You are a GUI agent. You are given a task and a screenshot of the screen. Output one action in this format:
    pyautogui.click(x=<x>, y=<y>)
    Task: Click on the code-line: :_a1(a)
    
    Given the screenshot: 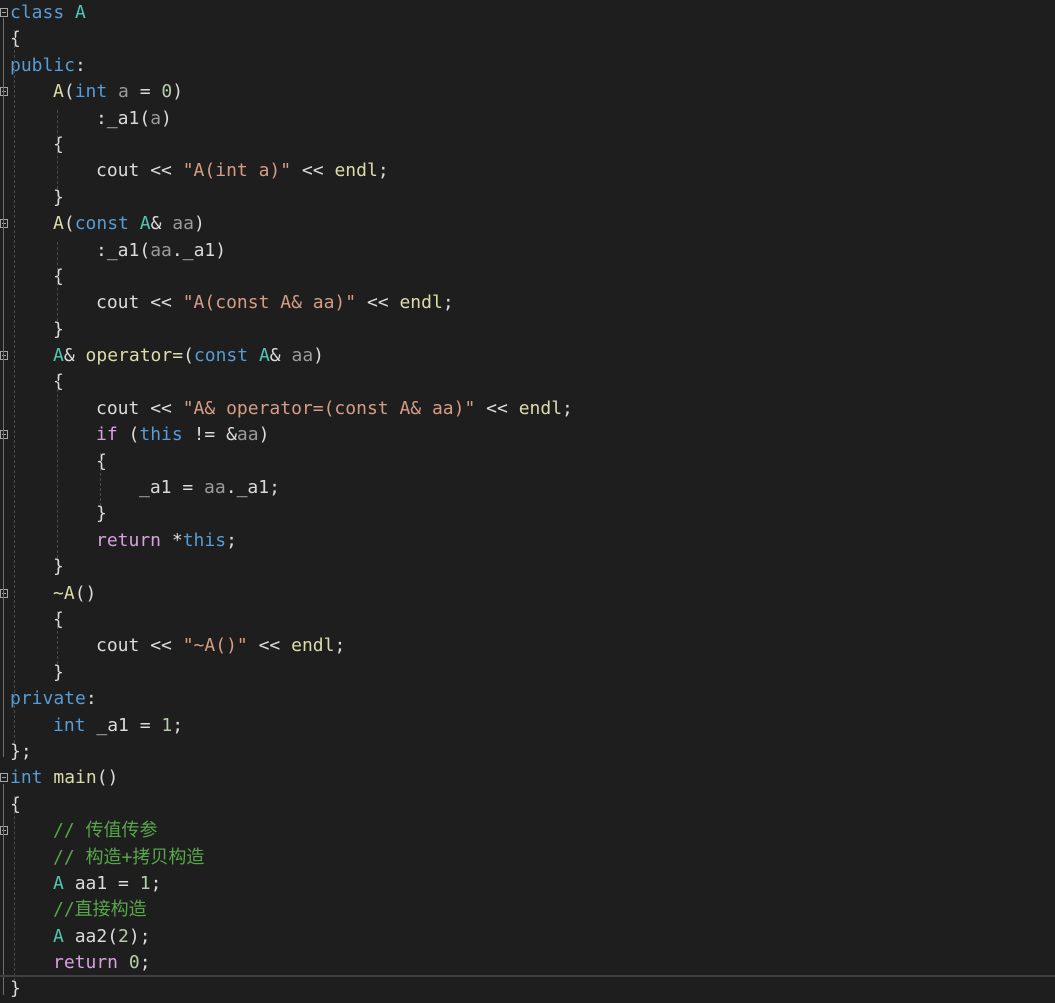 What is the action you would take?
    pyautogui.click(x=527, y=119)
    